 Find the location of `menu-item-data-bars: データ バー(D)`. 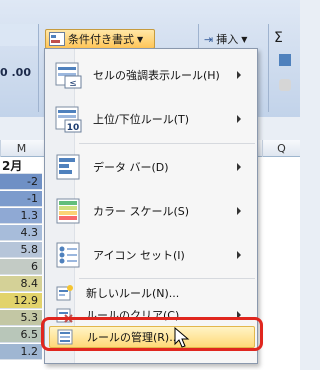

menu-item-data-bars: データ バー(D) is located at coordinates (152, 167).